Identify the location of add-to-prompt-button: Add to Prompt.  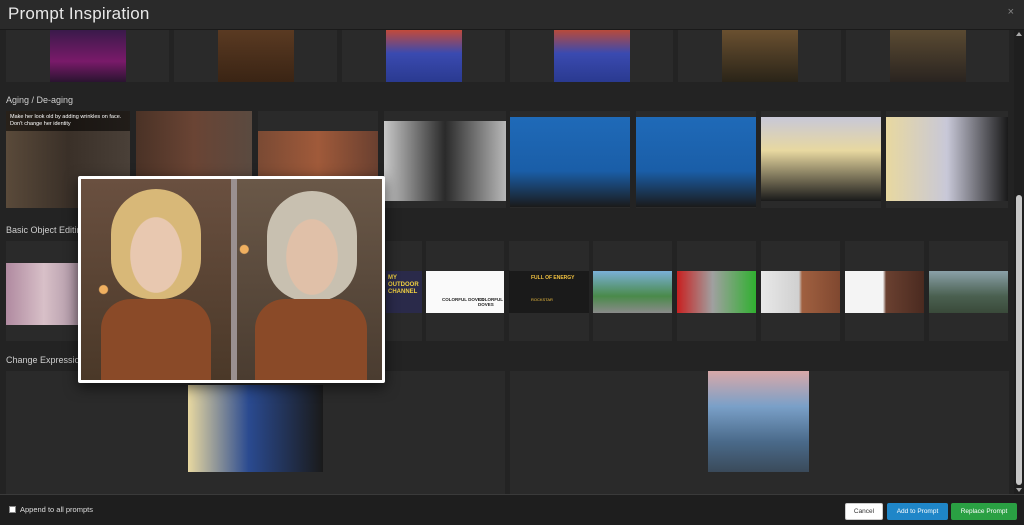
(917, 511).